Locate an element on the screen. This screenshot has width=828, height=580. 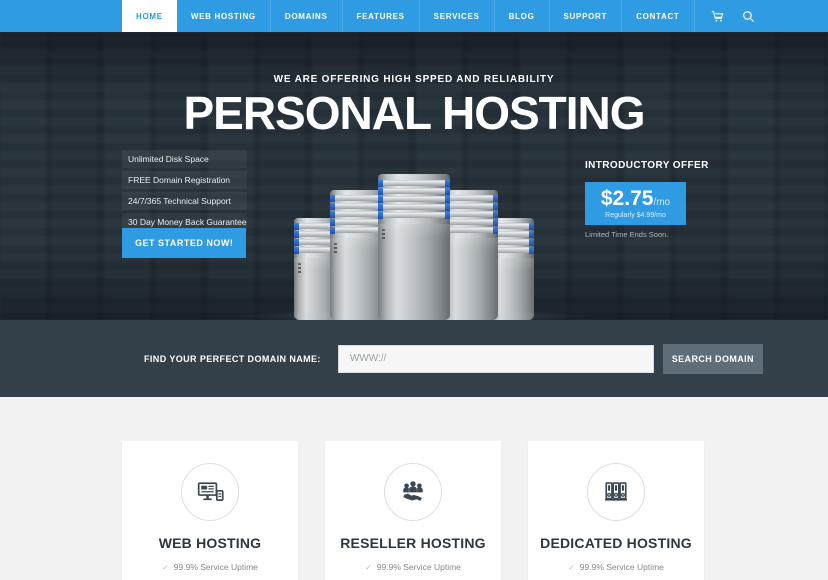
offer-regular-price: Regularly $4.99/mo is located at coordinates (635, 215).